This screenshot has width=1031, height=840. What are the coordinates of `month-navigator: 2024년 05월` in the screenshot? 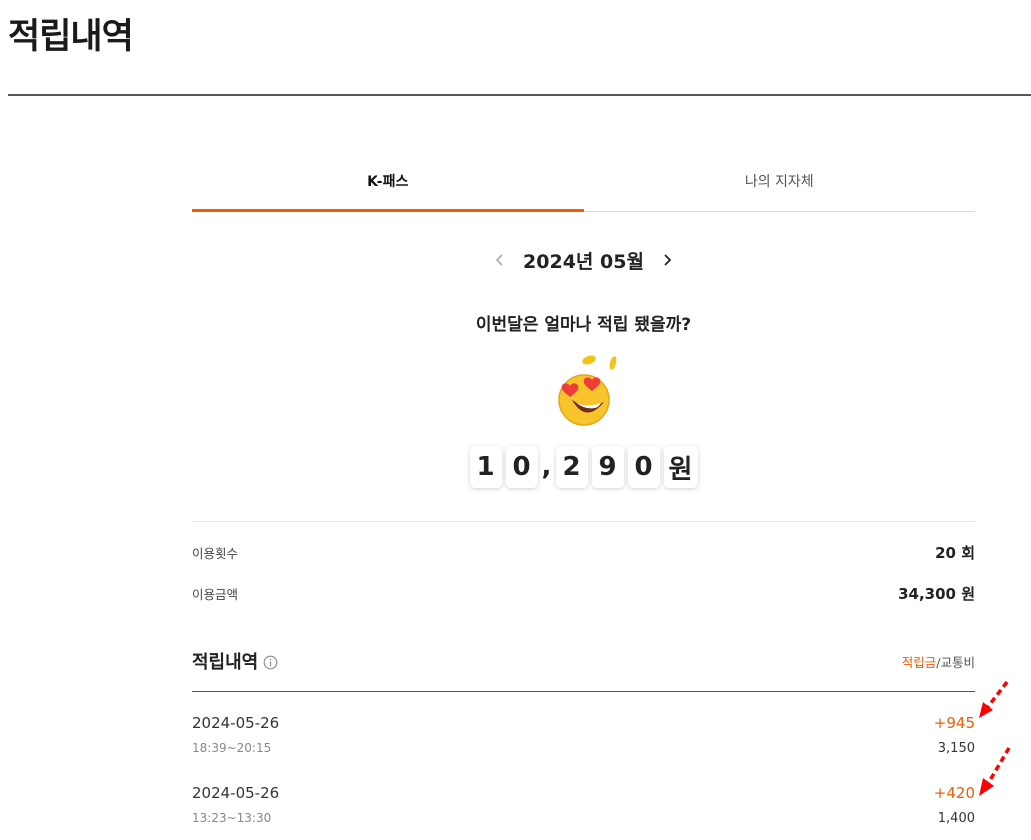 It's located at (583, 260).